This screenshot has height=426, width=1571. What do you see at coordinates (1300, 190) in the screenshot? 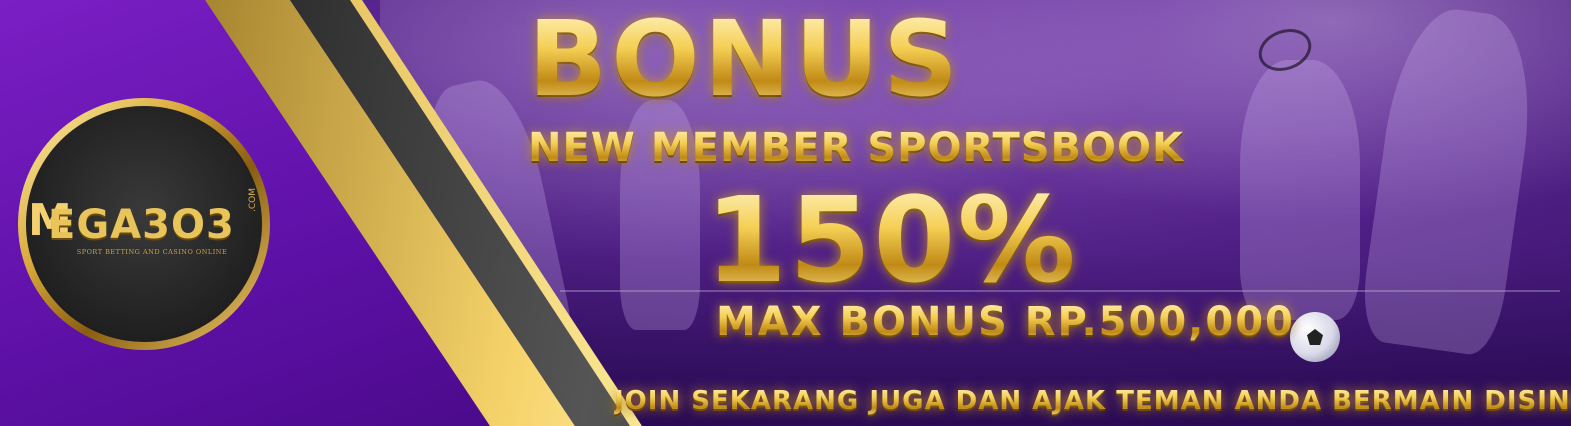
I see `tennis-player-figure` at bounding box center [1300, 190].